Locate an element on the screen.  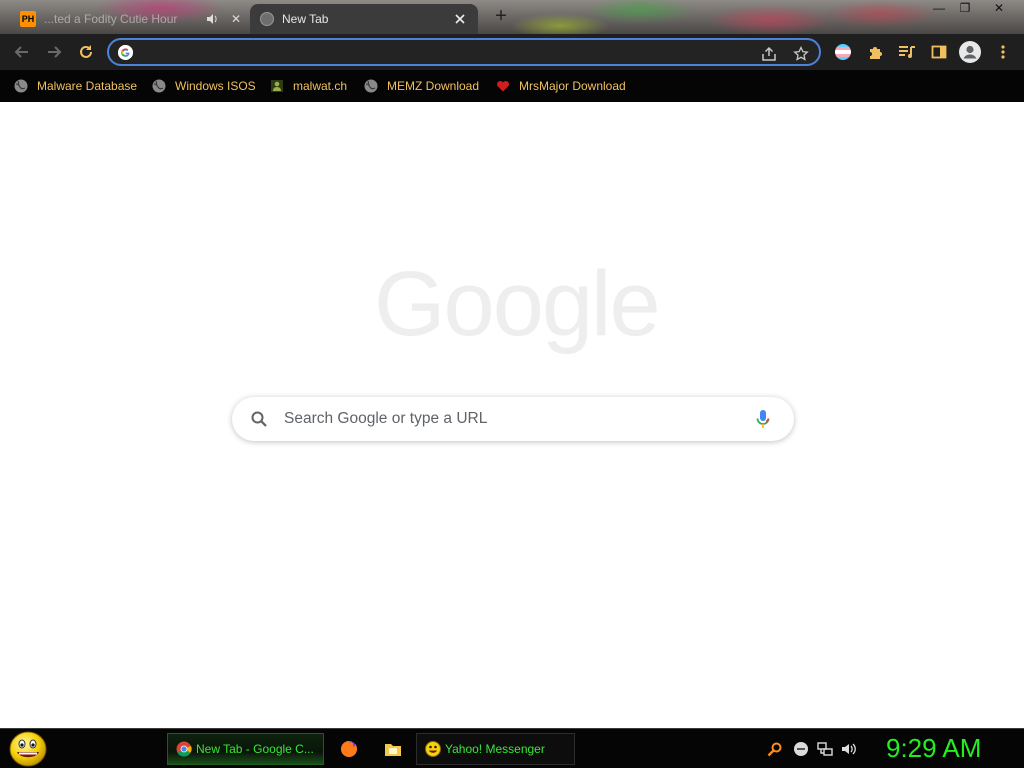
media-controls-button is located at coordinates (907, 52).